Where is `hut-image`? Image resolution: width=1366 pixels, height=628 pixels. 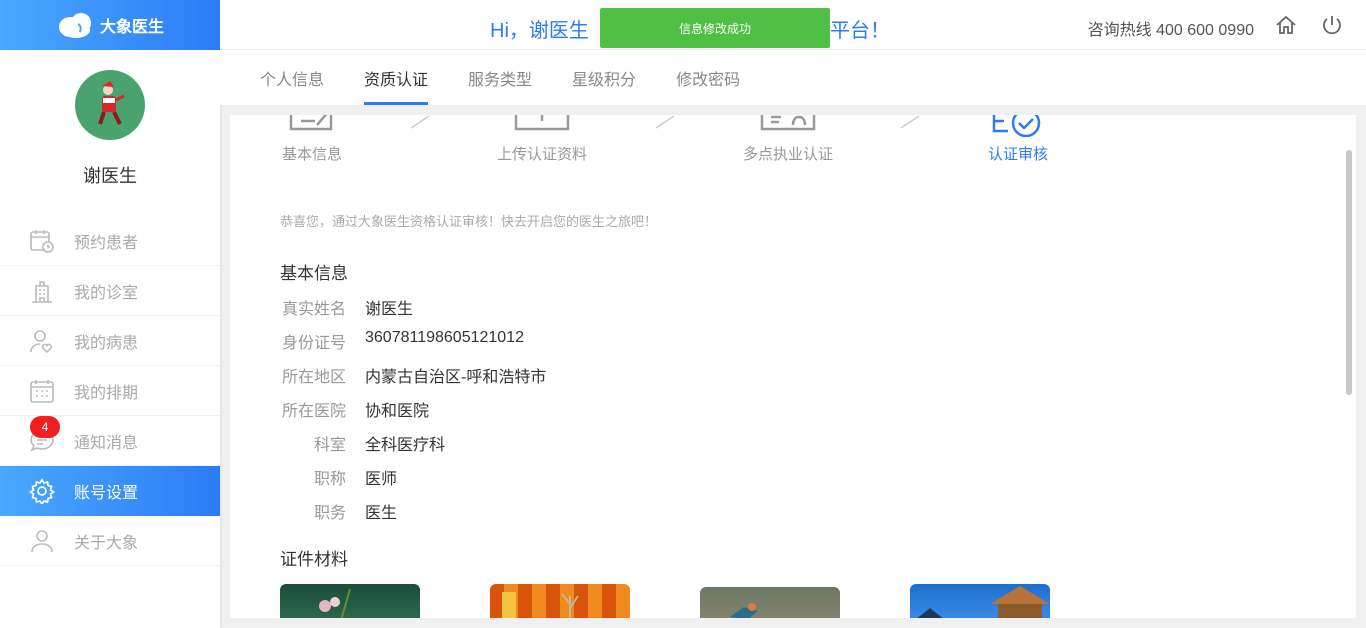 hut-image is located at coordinates (983, 602).